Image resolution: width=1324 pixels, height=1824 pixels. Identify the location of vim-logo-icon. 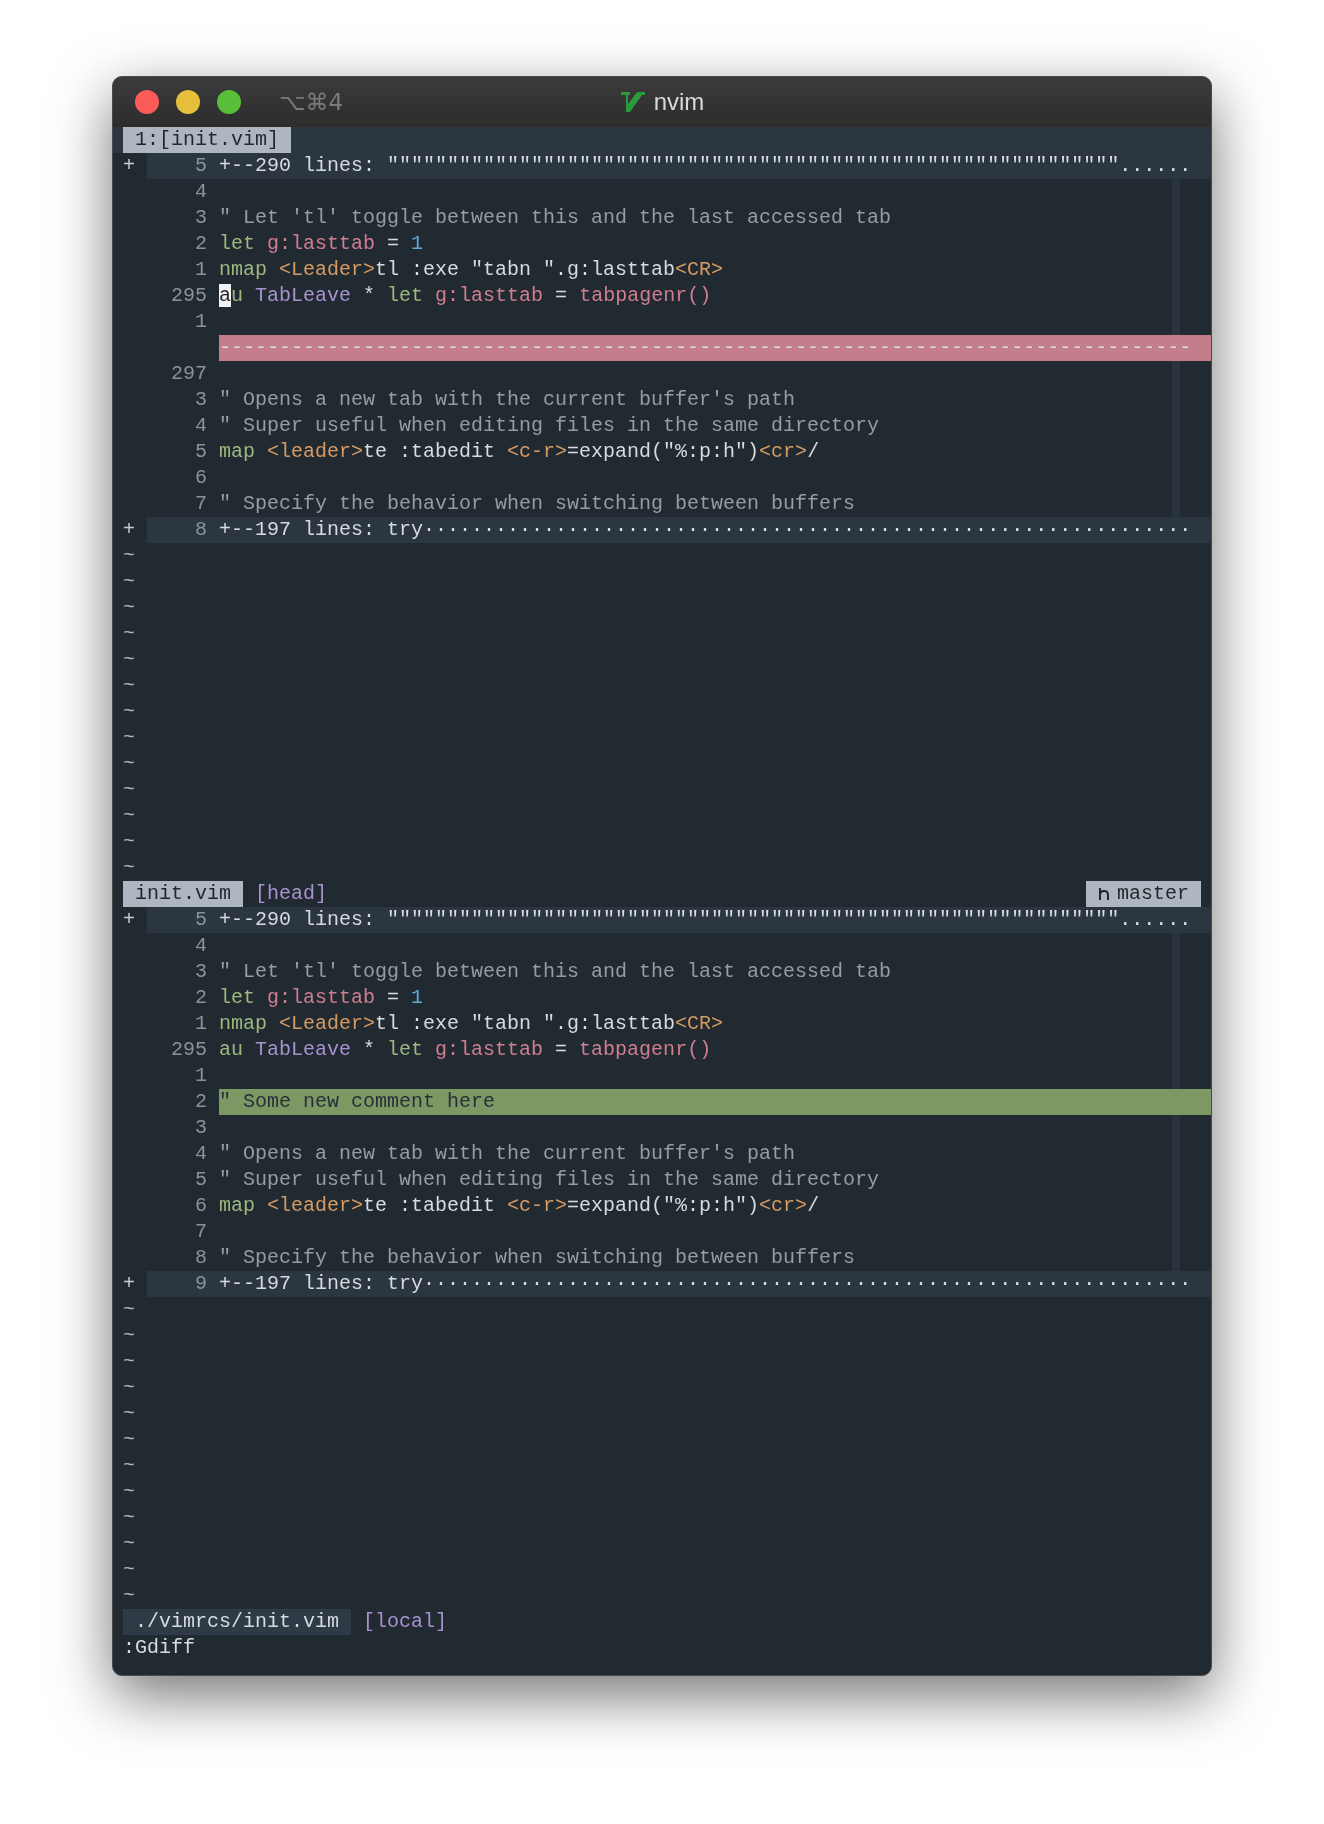
(632, 102).